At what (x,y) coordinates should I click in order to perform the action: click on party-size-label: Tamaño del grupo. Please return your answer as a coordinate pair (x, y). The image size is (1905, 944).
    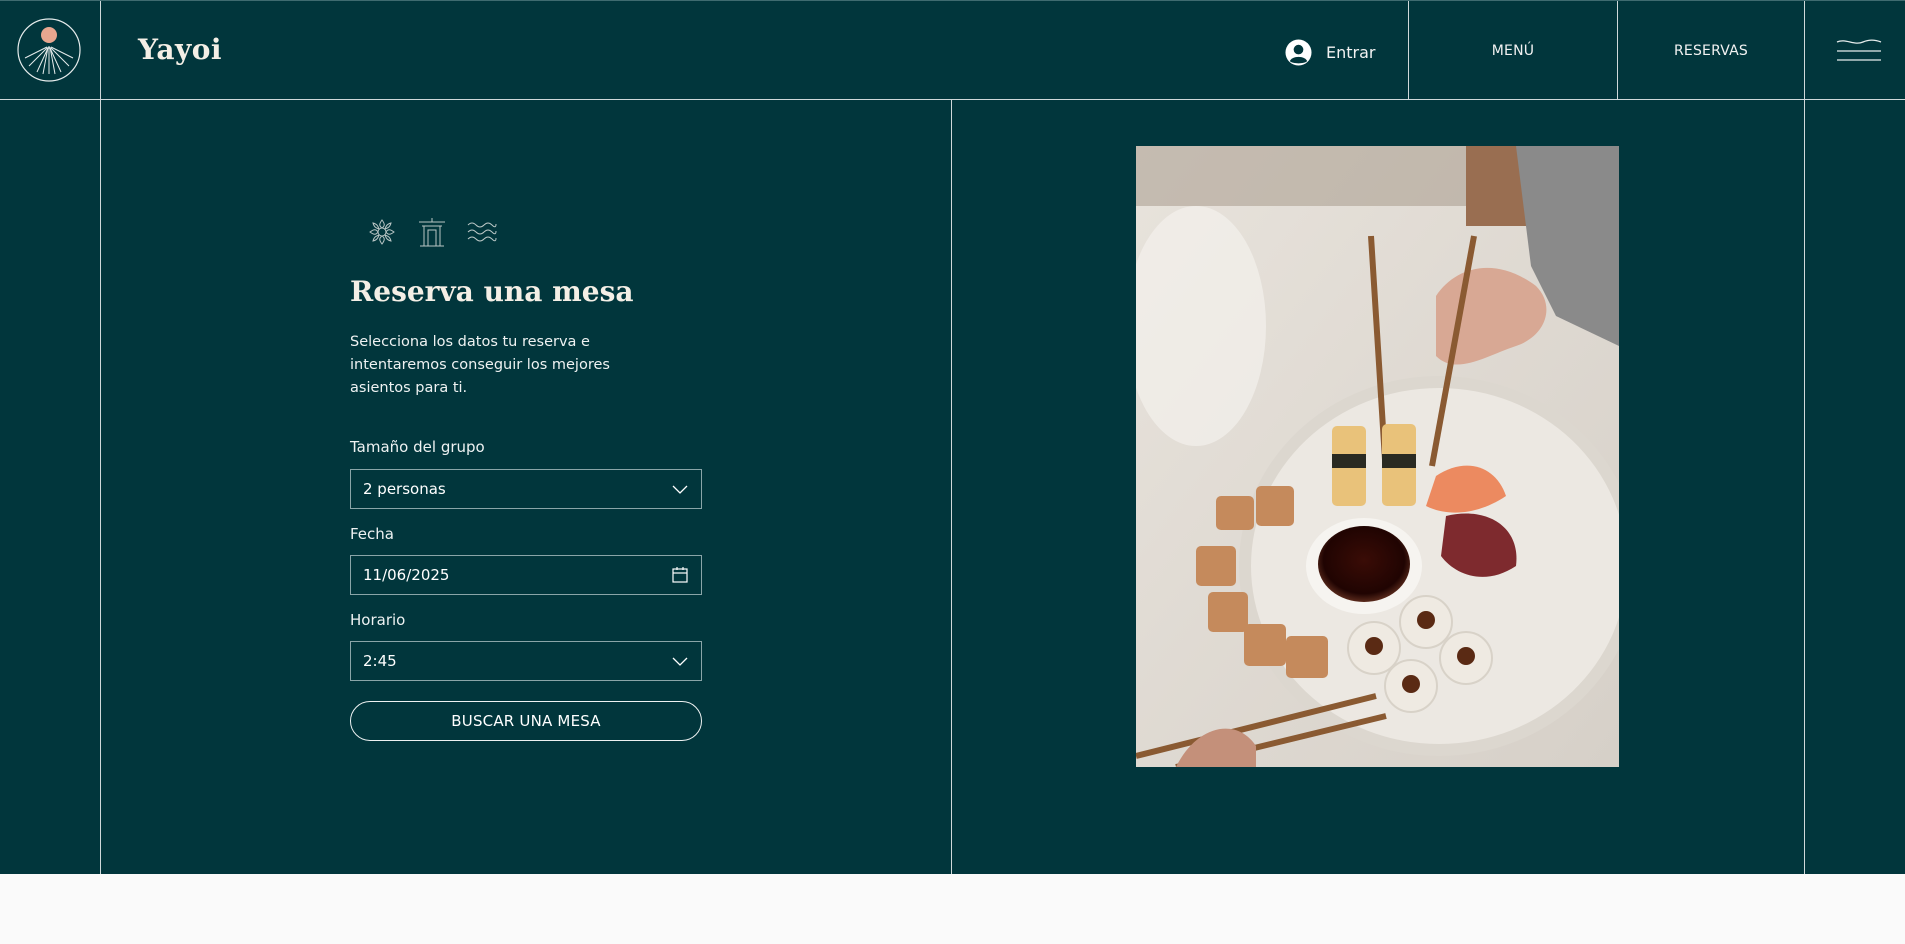
    Looking at the image, I should click on (417, 447).